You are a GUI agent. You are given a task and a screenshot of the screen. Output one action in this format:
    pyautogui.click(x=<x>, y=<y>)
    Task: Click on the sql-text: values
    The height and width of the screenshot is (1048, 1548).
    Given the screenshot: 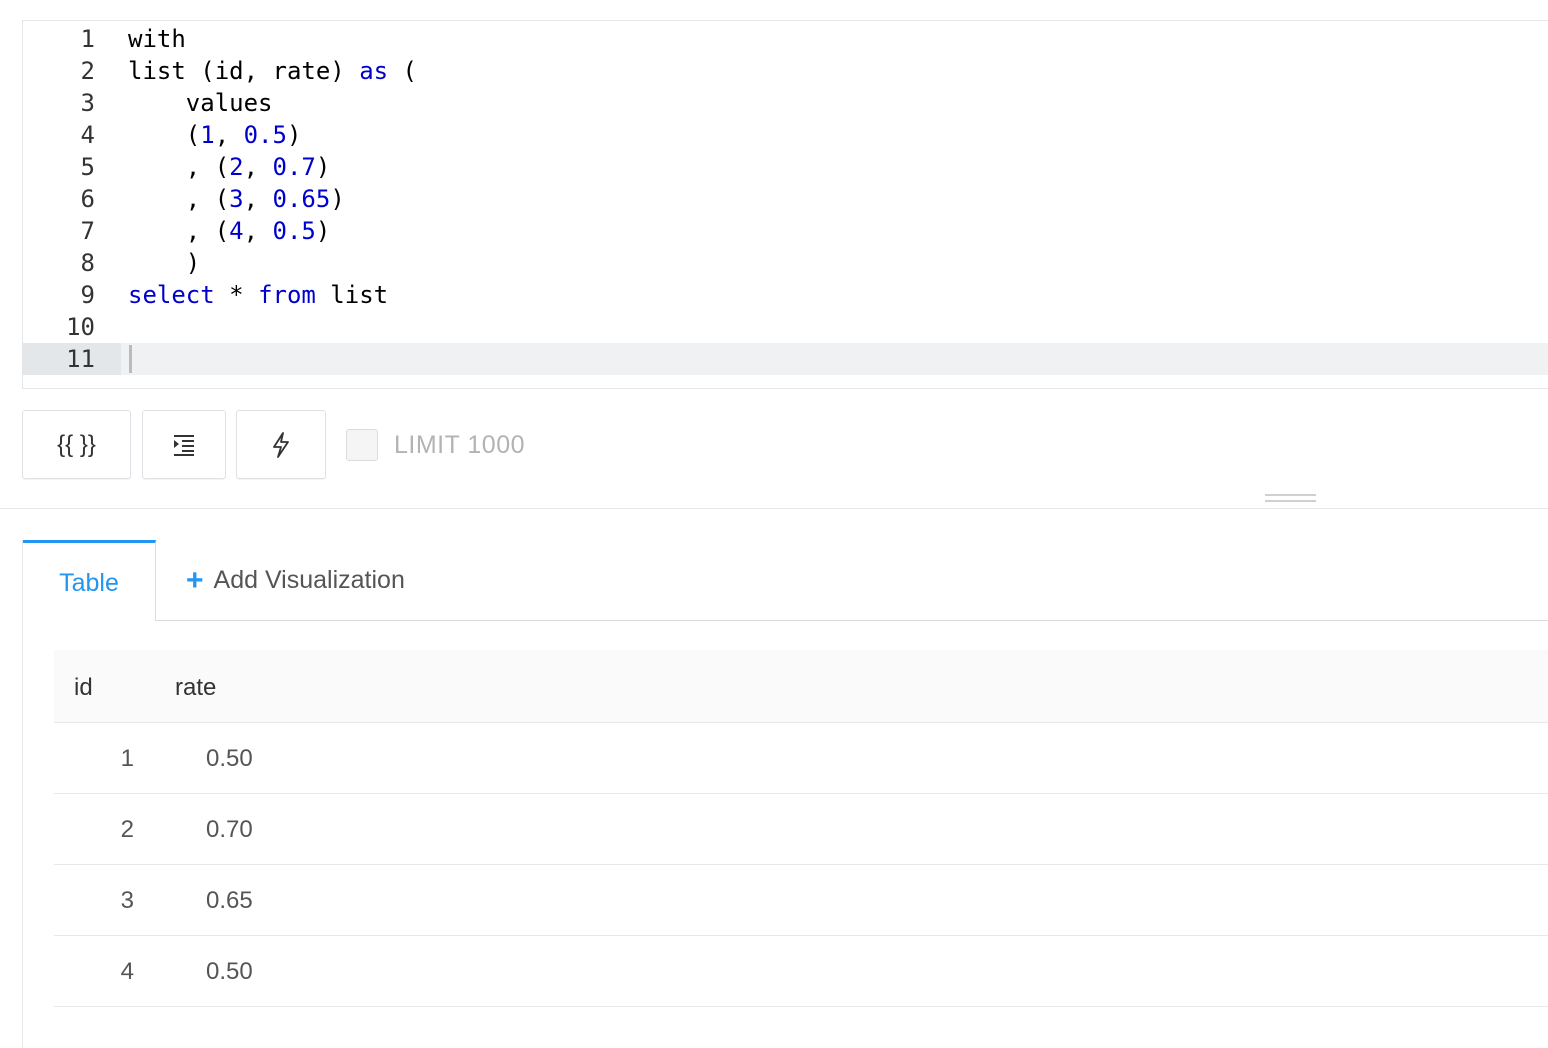 What is the action you would take?
    pyautogui.click(x=200, y=103)
    